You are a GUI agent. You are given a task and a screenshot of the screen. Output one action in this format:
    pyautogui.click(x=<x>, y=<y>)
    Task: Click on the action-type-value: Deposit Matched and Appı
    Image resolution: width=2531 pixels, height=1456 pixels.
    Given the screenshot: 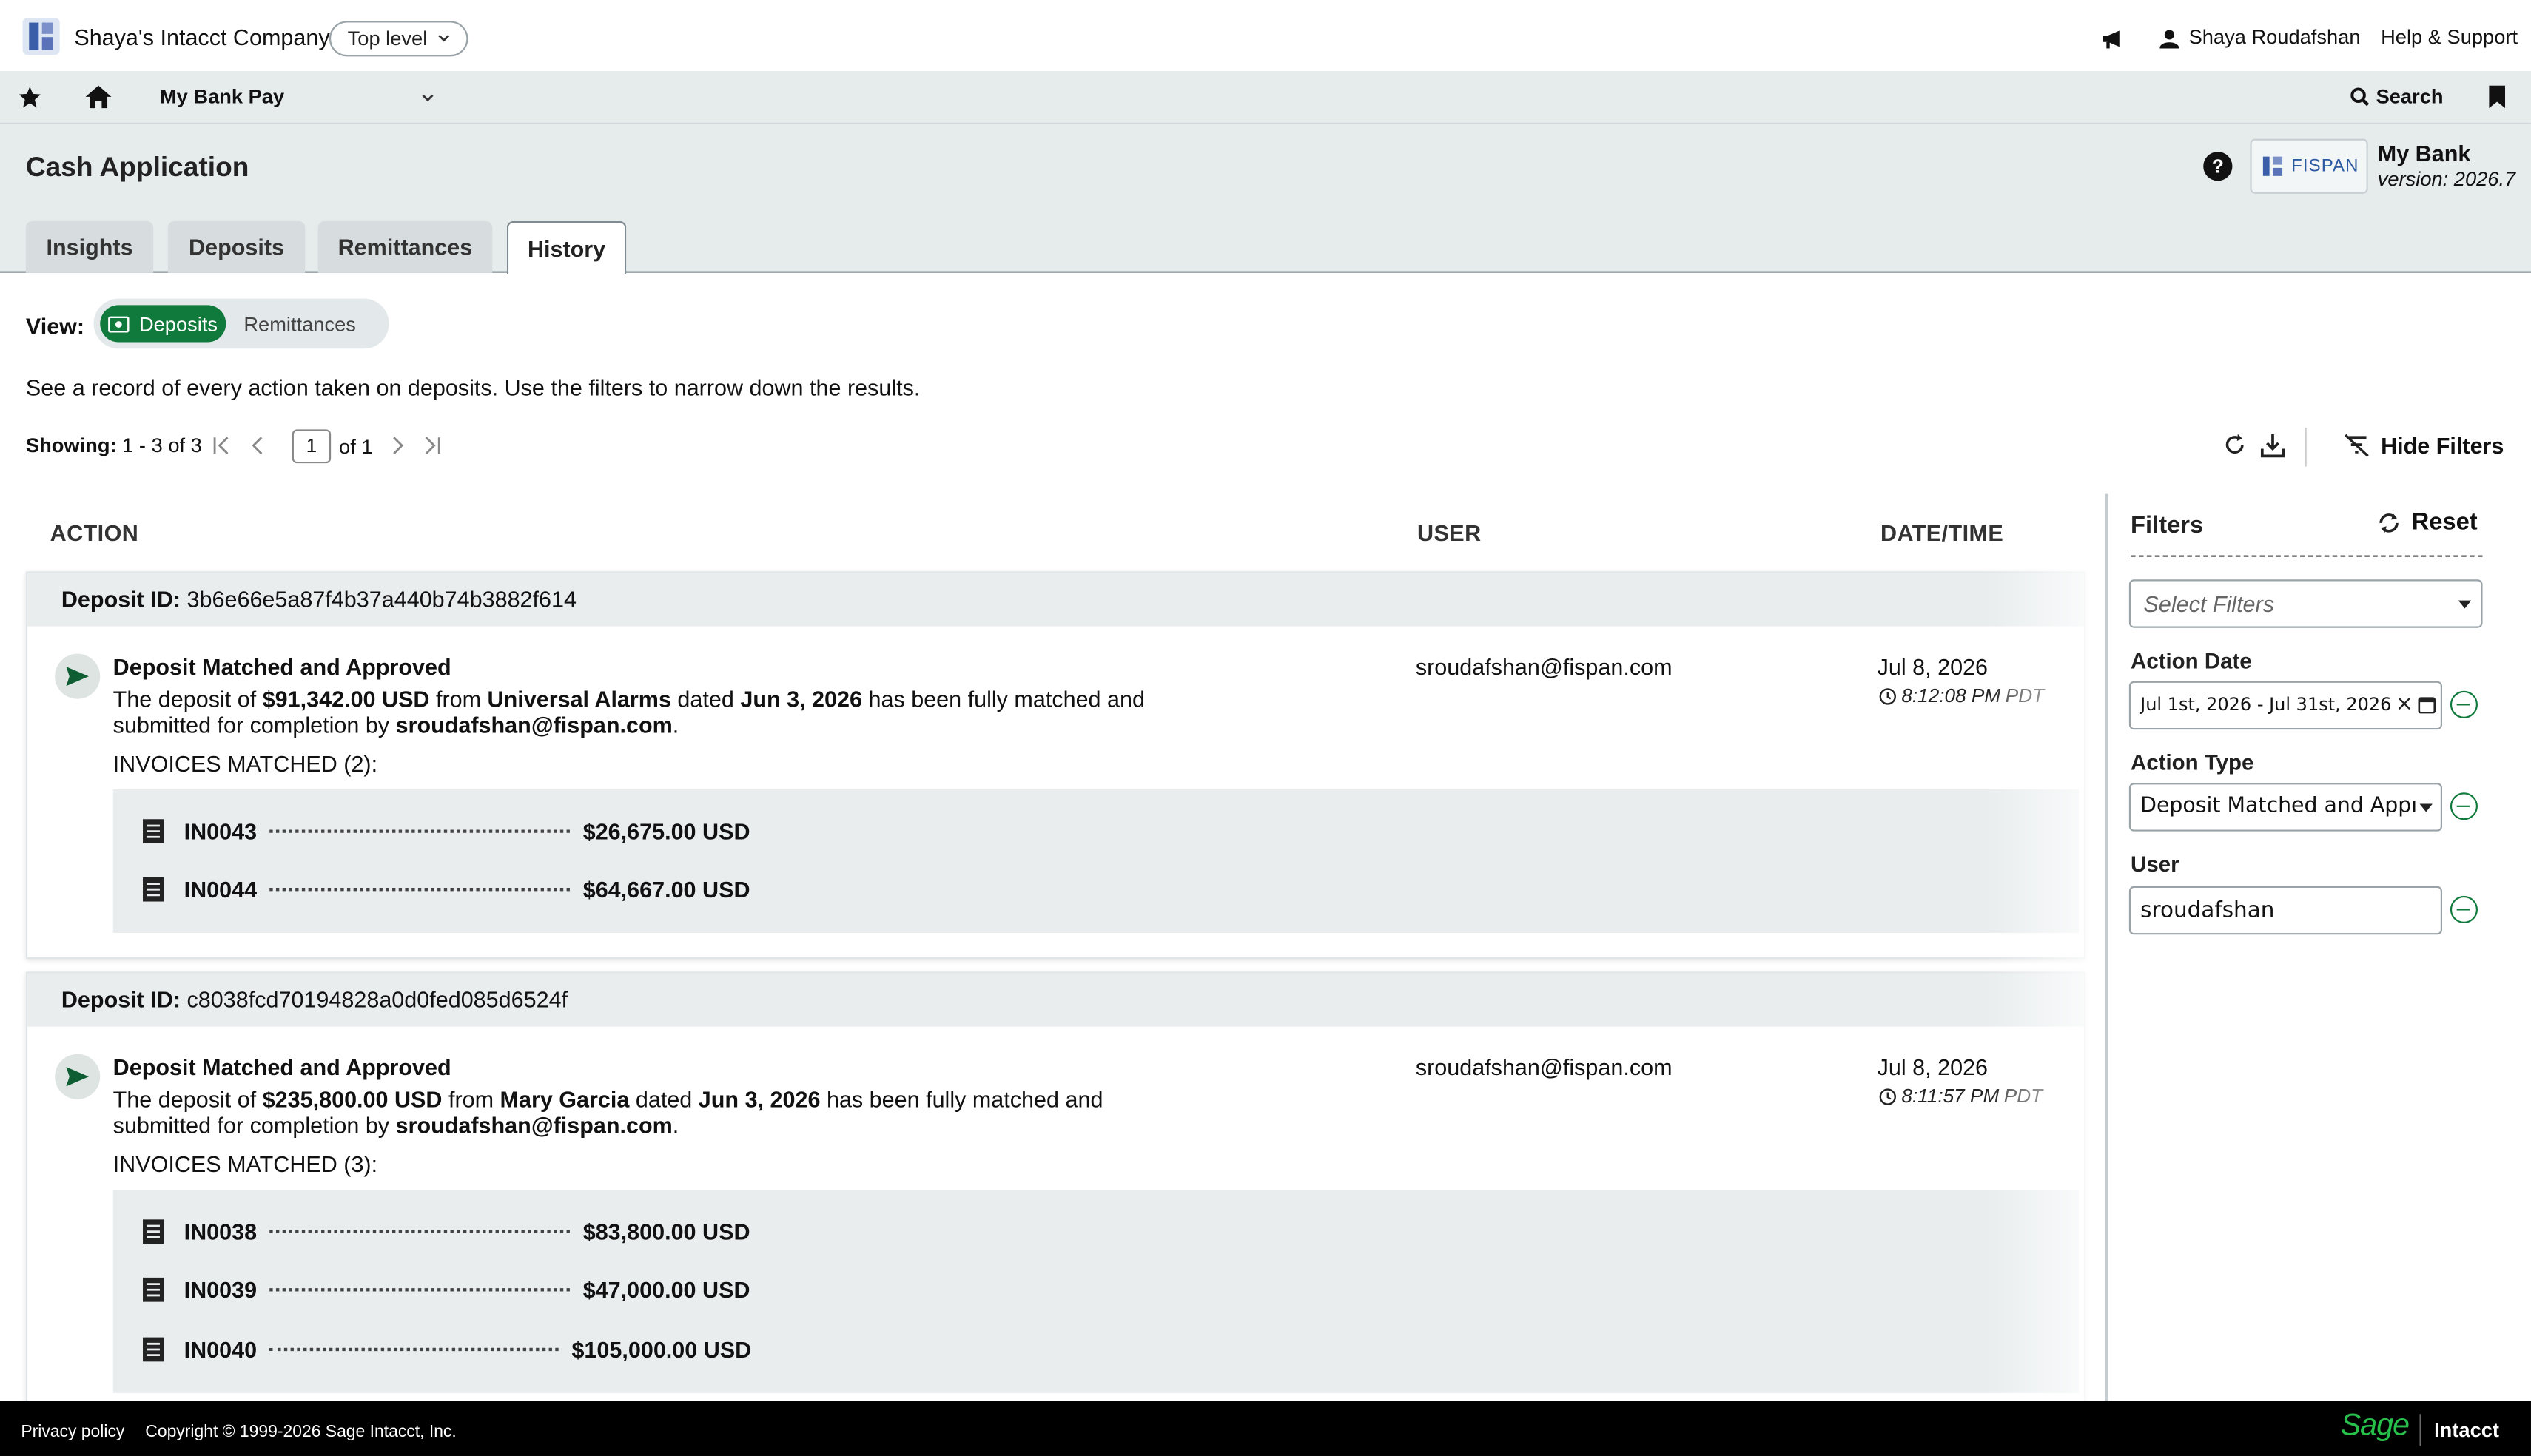 What is the action you would take?
    pyautogui.click(x=2279, y=807)
    